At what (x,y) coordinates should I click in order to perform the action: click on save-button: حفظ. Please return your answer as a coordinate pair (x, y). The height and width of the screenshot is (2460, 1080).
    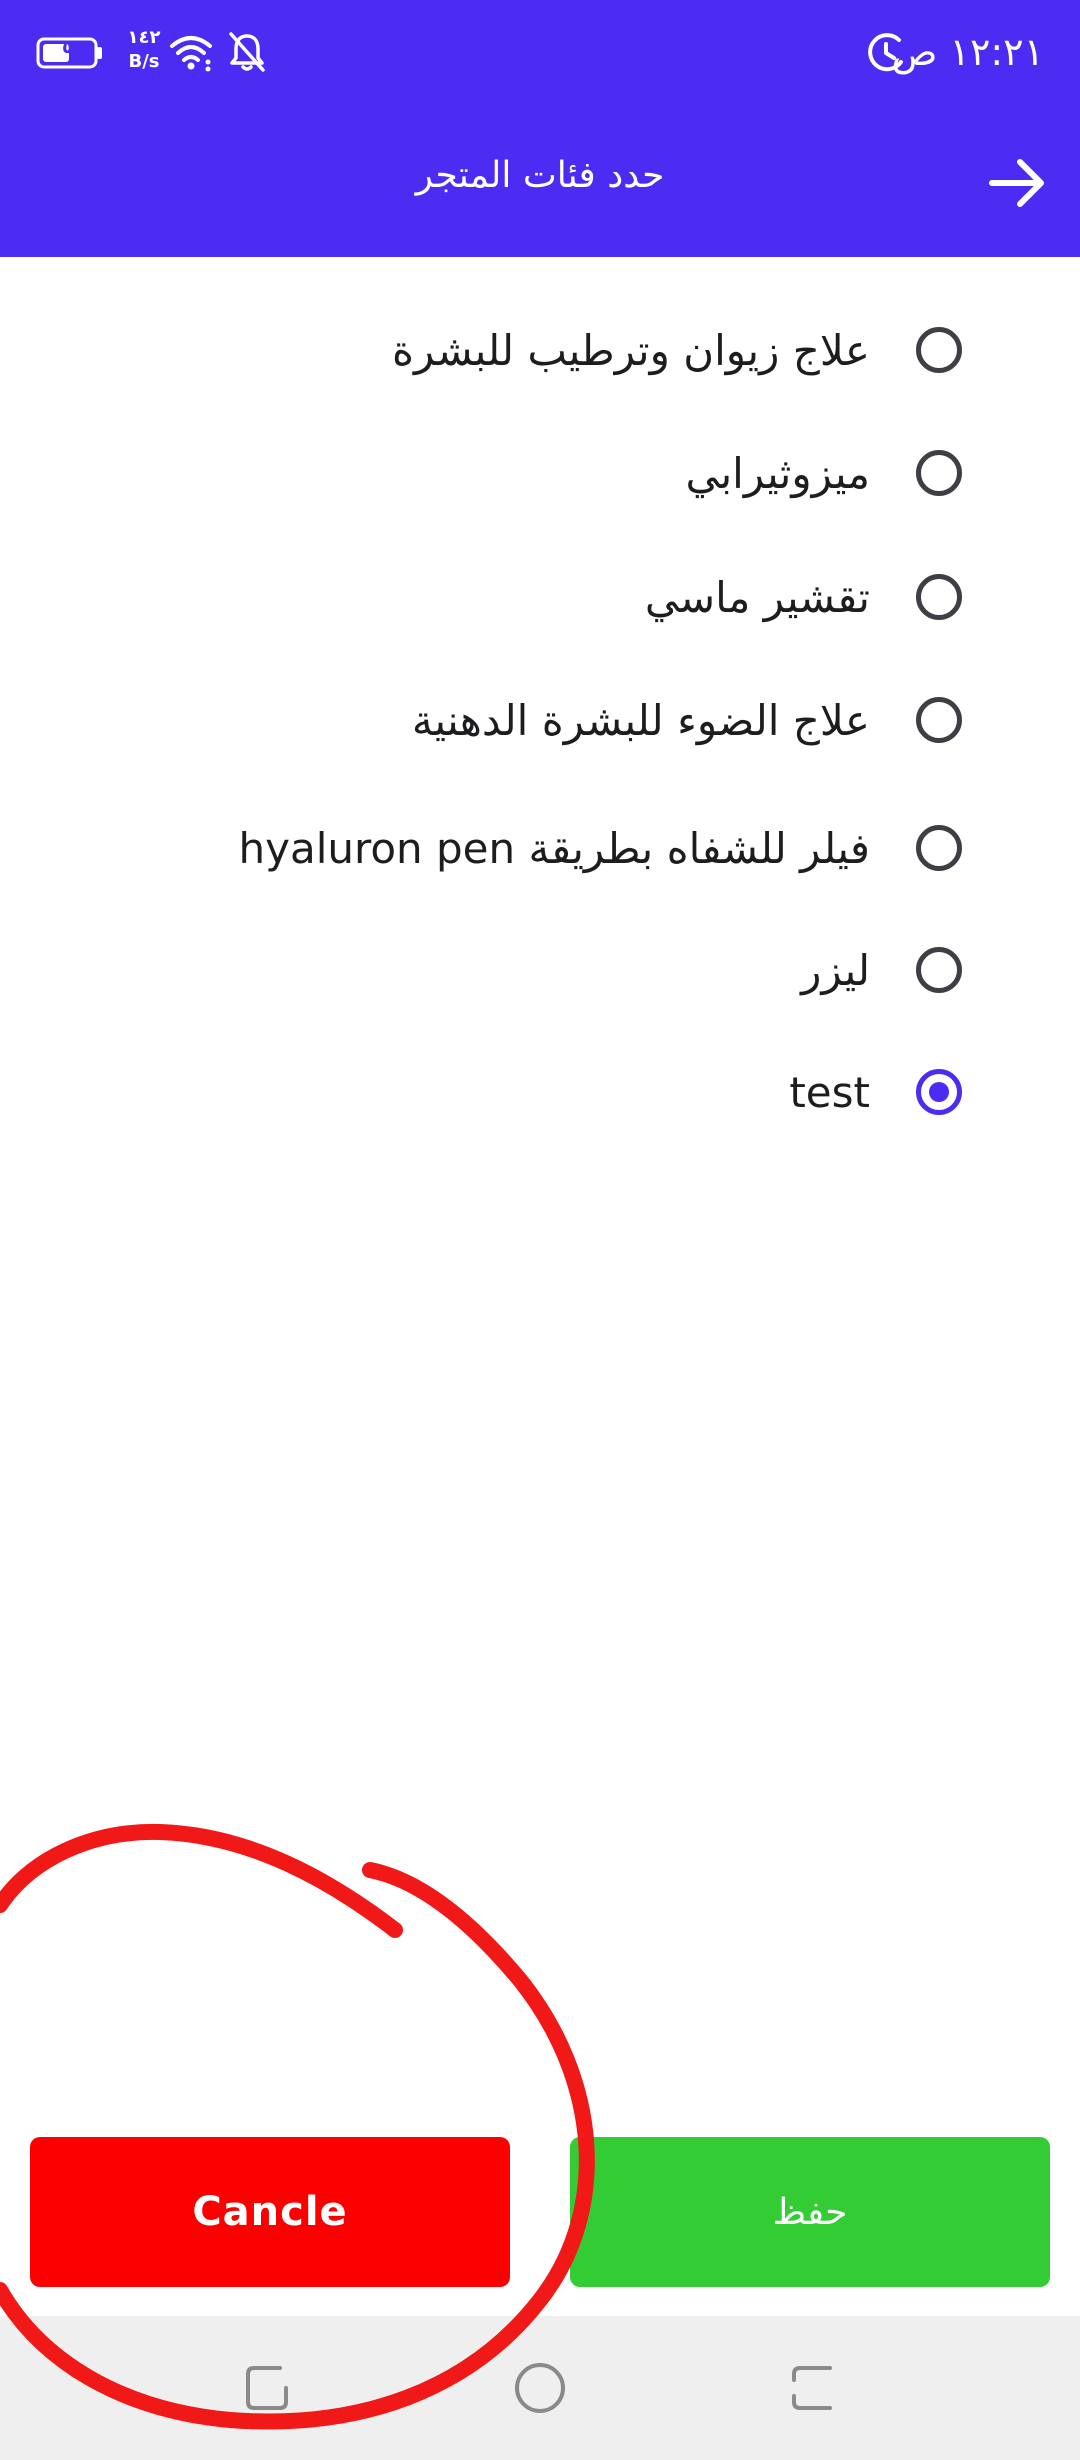
    Looking at the image, I should click on (810, 2212).